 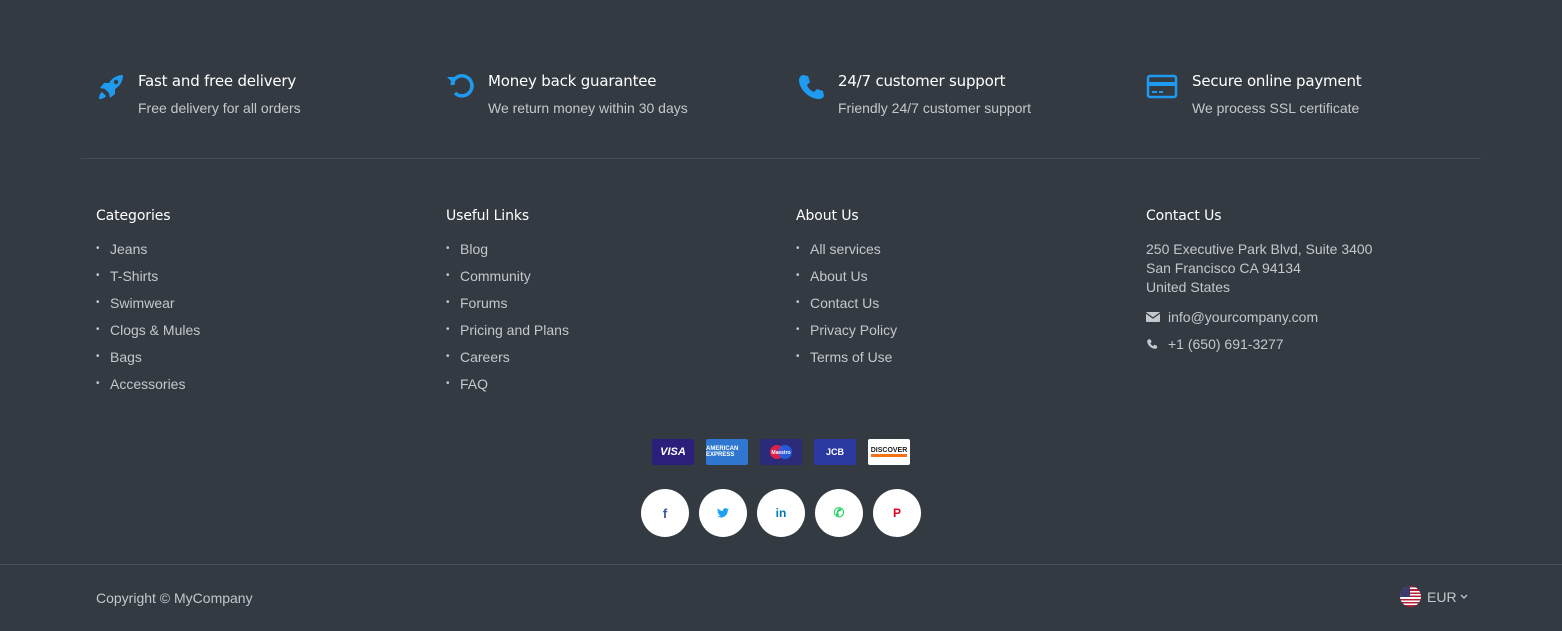 I want to click on rocket-icon, so click(x=111, y=87).